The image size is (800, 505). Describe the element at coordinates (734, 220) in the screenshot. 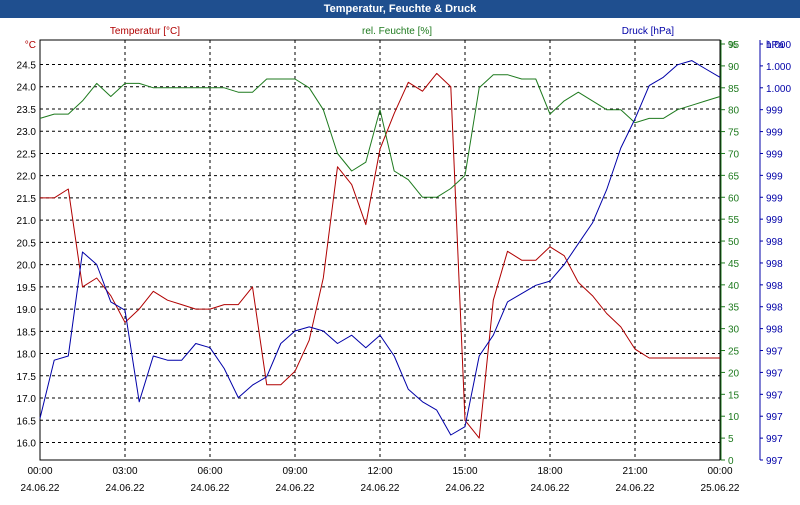

I see `humidity-tick-label: 55` at that location.